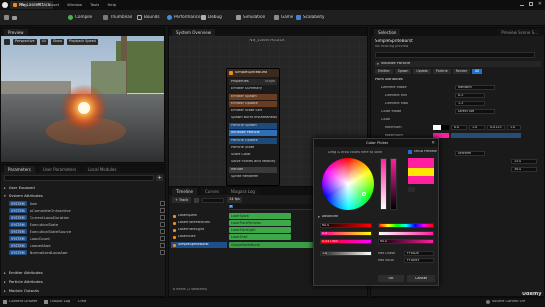 The height and width of the screenshot is (307, 545). I want to click on game-button: Game, so click(283, 17).